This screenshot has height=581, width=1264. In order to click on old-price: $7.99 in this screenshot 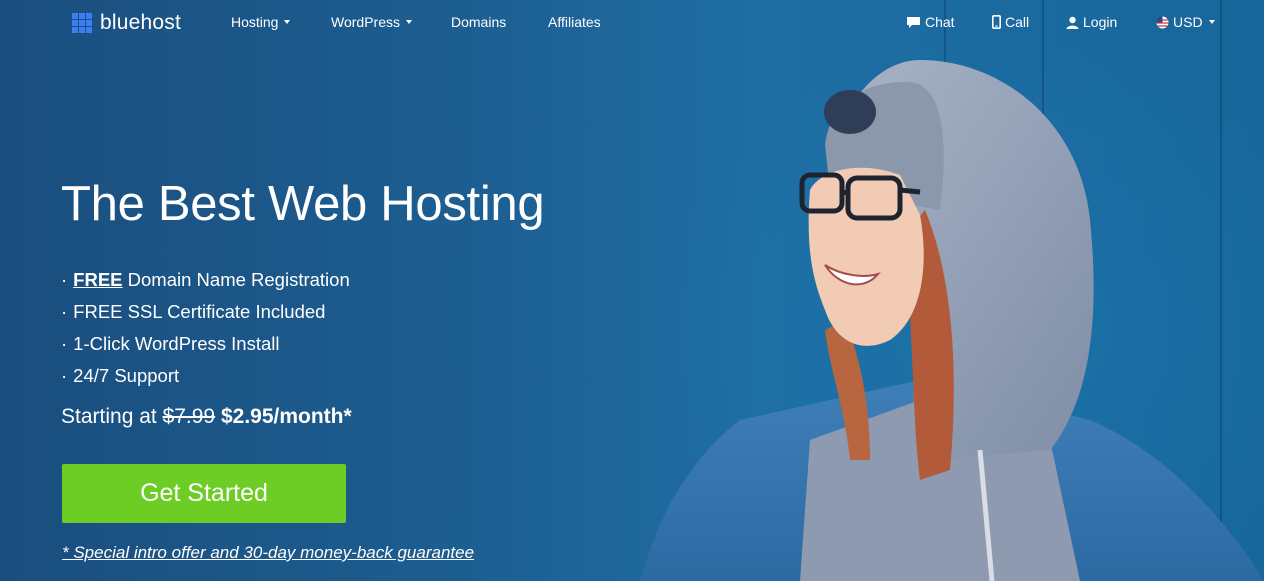, I will do `click(189, 416)`.